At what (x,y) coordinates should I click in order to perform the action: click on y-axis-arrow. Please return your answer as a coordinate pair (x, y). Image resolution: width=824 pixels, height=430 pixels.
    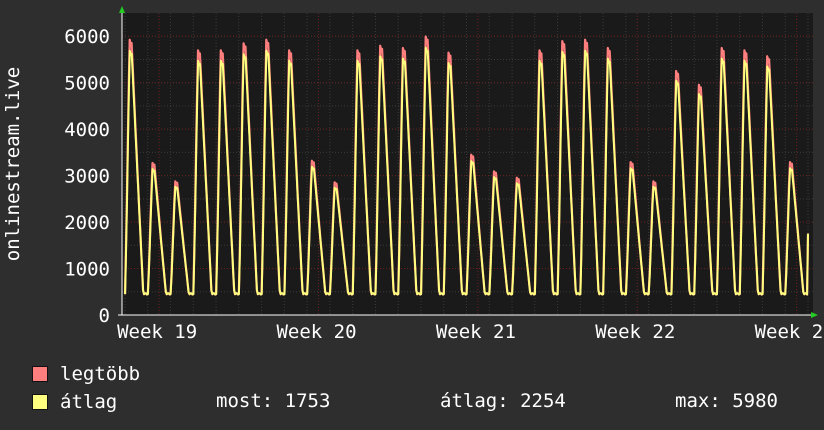
    Looking at the image, I should click on (122, 9).